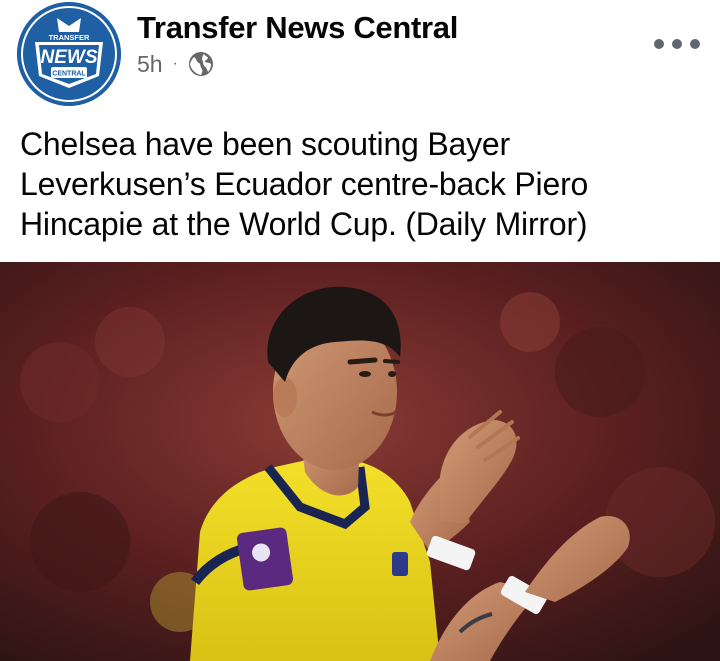 The image size is (720, 661). I want to click on globe-icon, so click(201, 64).